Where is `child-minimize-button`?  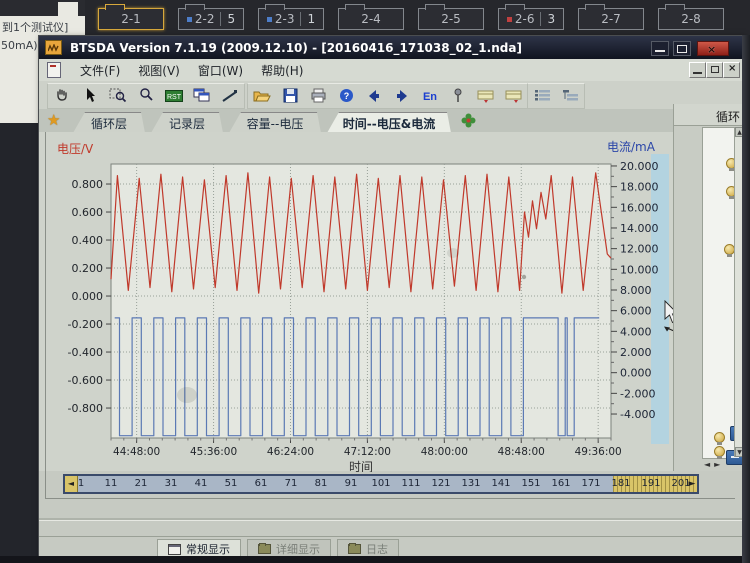 child-minimize-button is located at coordinates (697, 70).